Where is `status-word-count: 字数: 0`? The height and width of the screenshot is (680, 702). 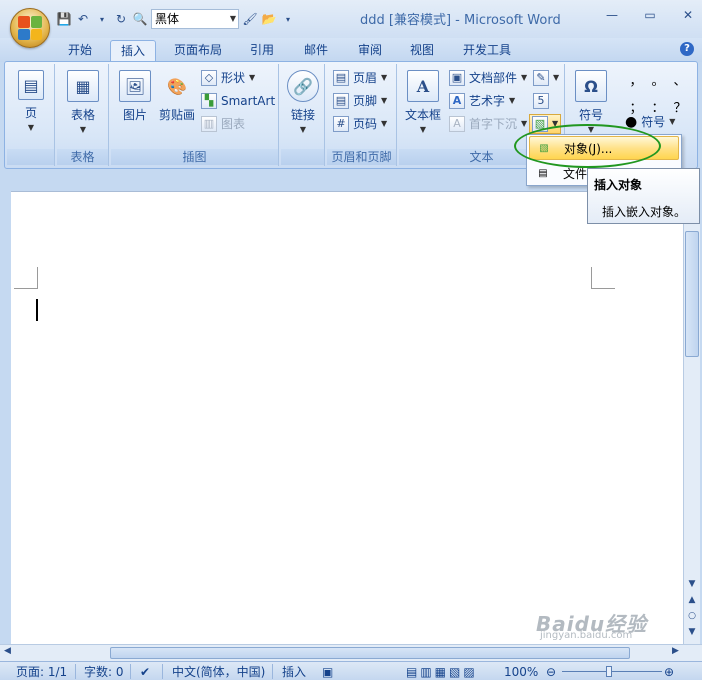 status-word-count: 字数: 0 is located at coordinates (104, 672).